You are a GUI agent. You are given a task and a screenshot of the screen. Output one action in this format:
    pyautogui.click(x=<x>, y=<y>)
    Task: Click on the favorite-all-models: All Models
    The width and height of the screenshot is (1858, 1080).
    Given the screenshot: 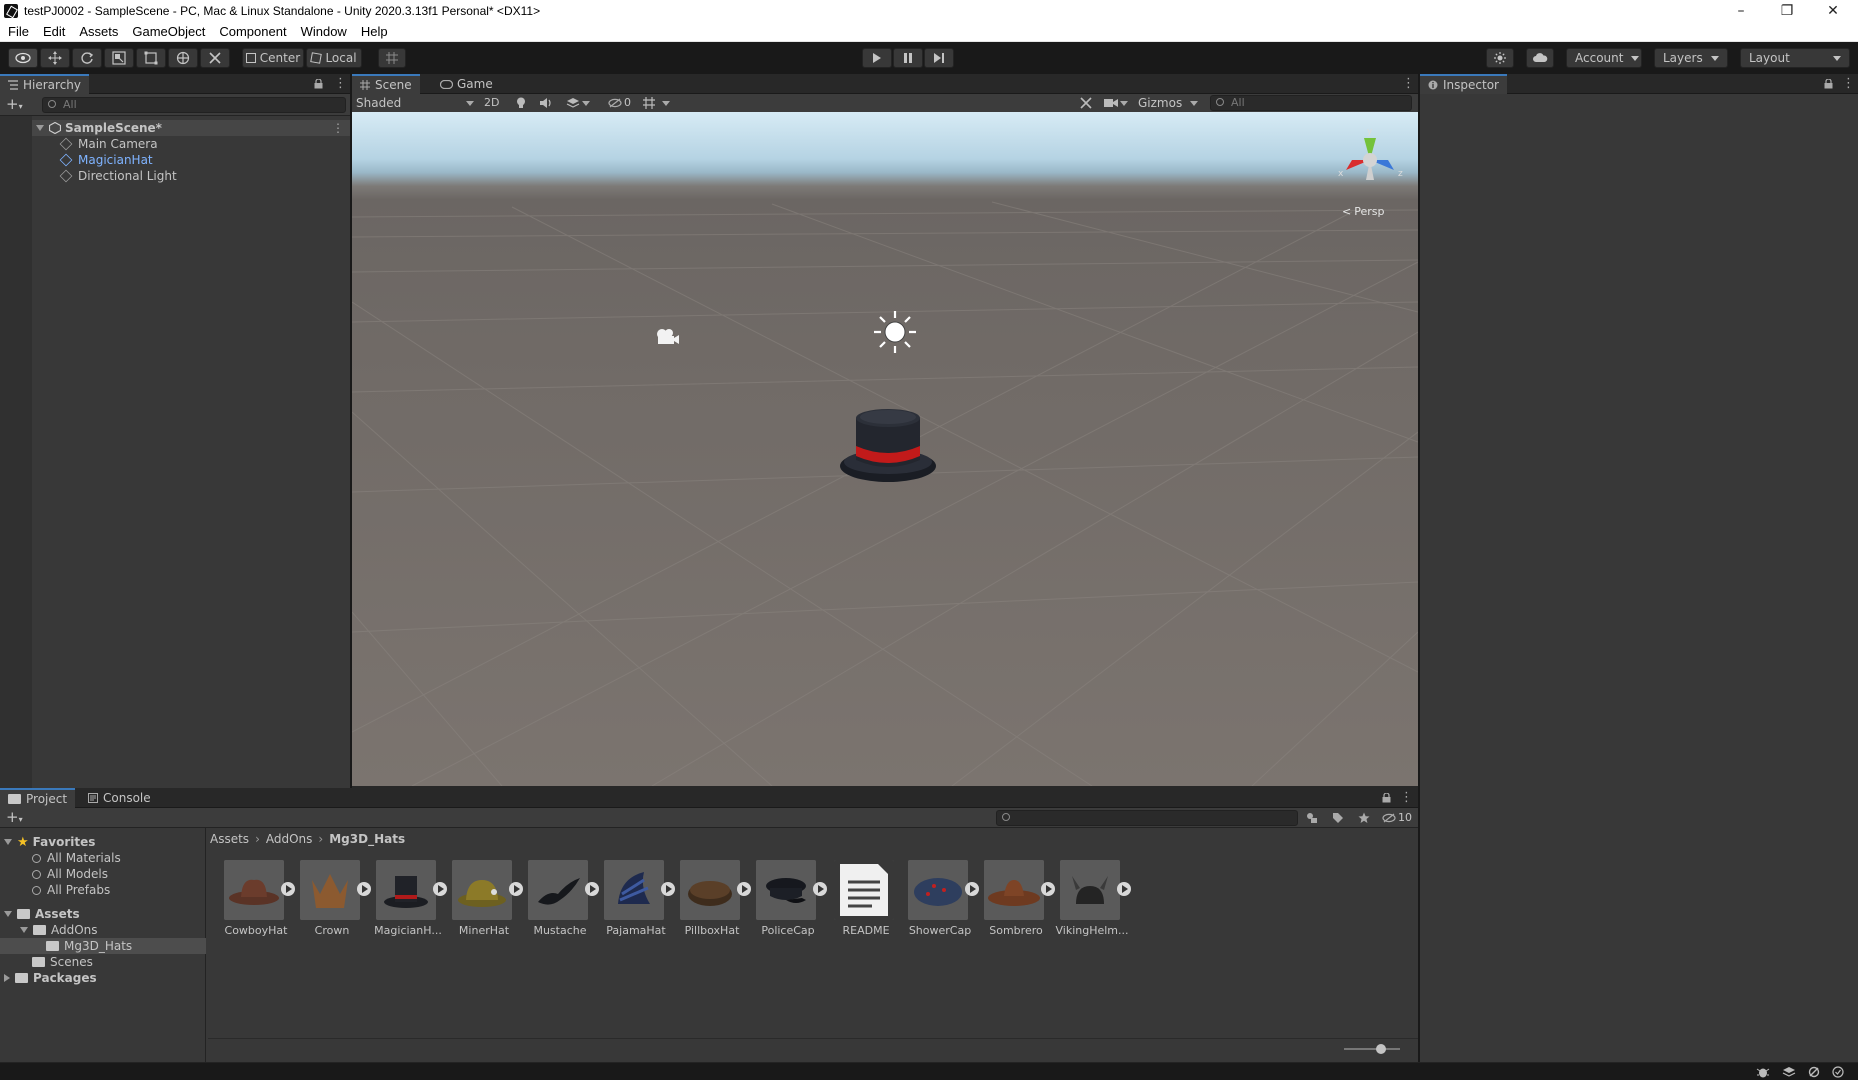 What is the action you would take?
    pyautogui.click(x=70, y=874)
    